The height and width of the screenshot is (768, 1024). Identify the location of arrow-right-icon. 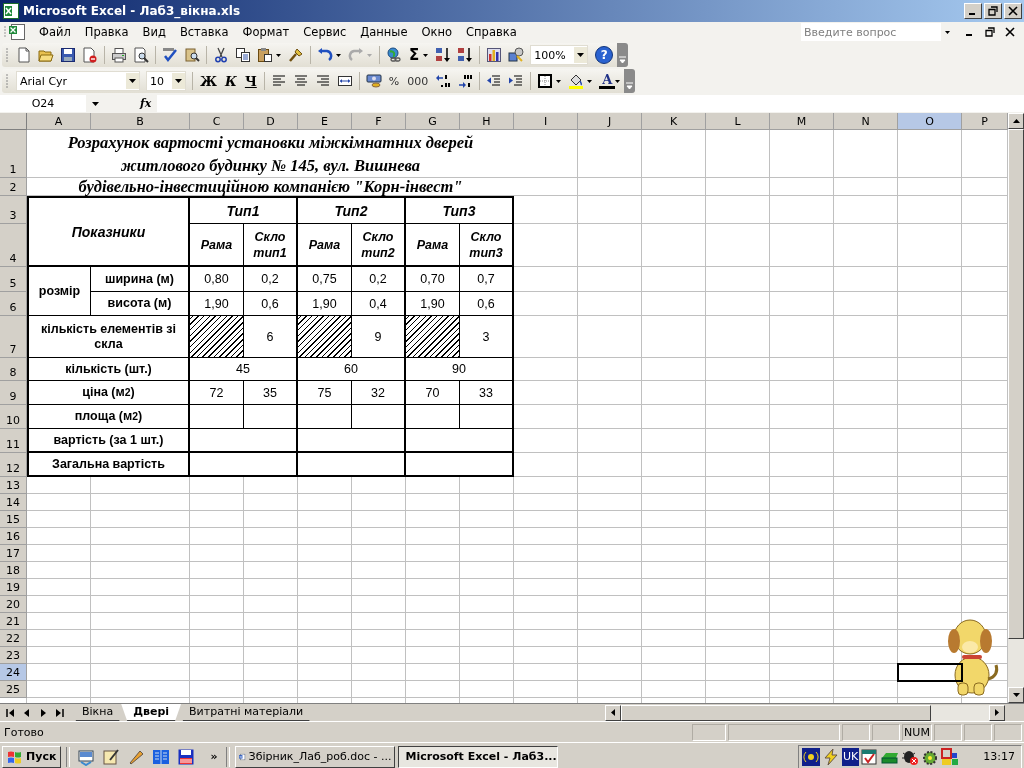
(997, 712).